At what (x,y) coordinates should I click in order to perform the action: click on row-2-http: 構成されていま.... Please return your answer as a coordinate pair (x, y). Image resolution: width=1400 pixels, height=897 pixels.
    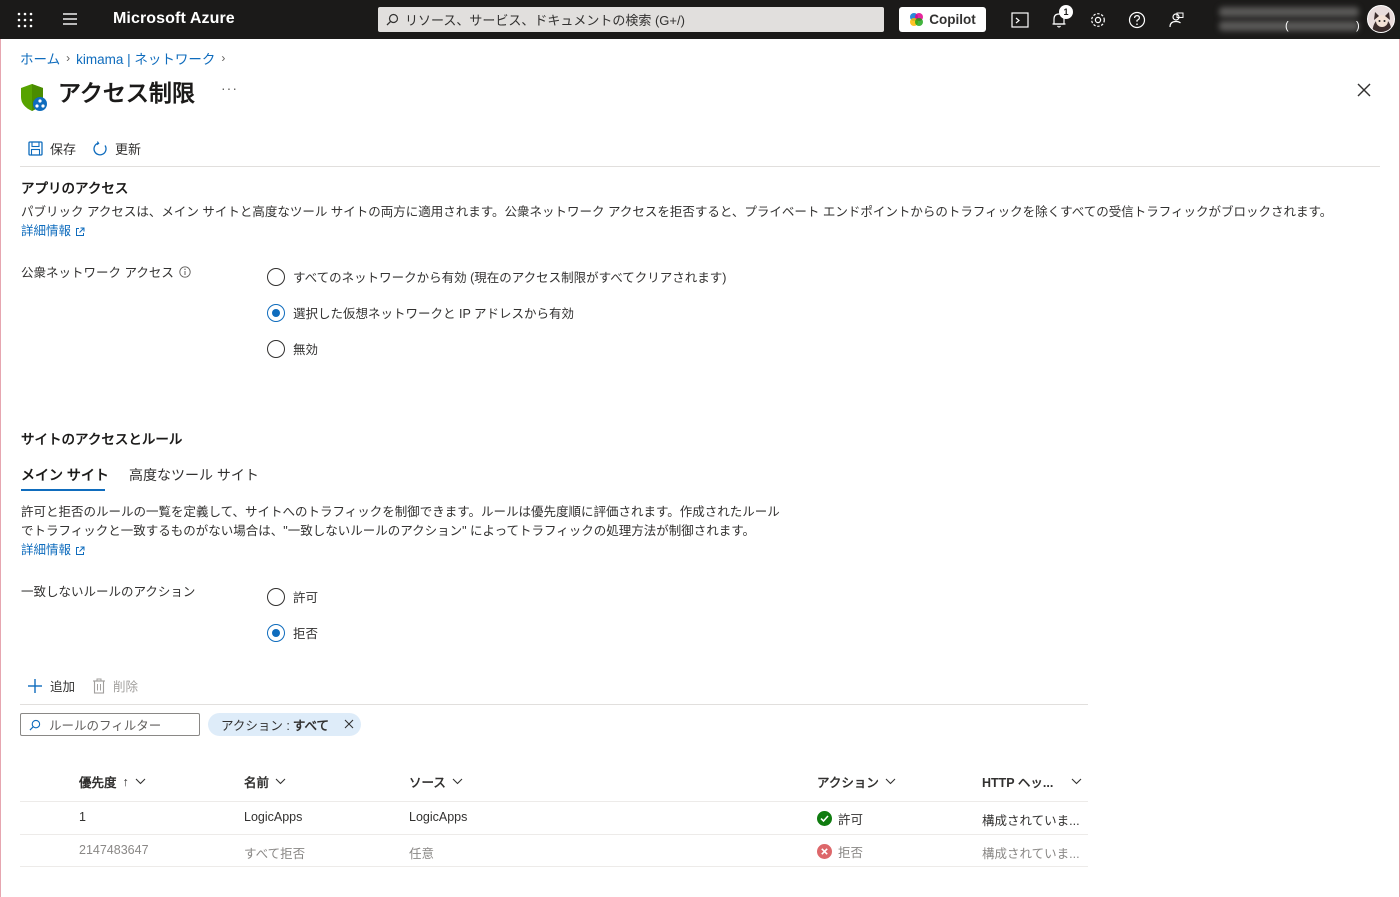
    Looking at the image, I should click on (1031, 854).